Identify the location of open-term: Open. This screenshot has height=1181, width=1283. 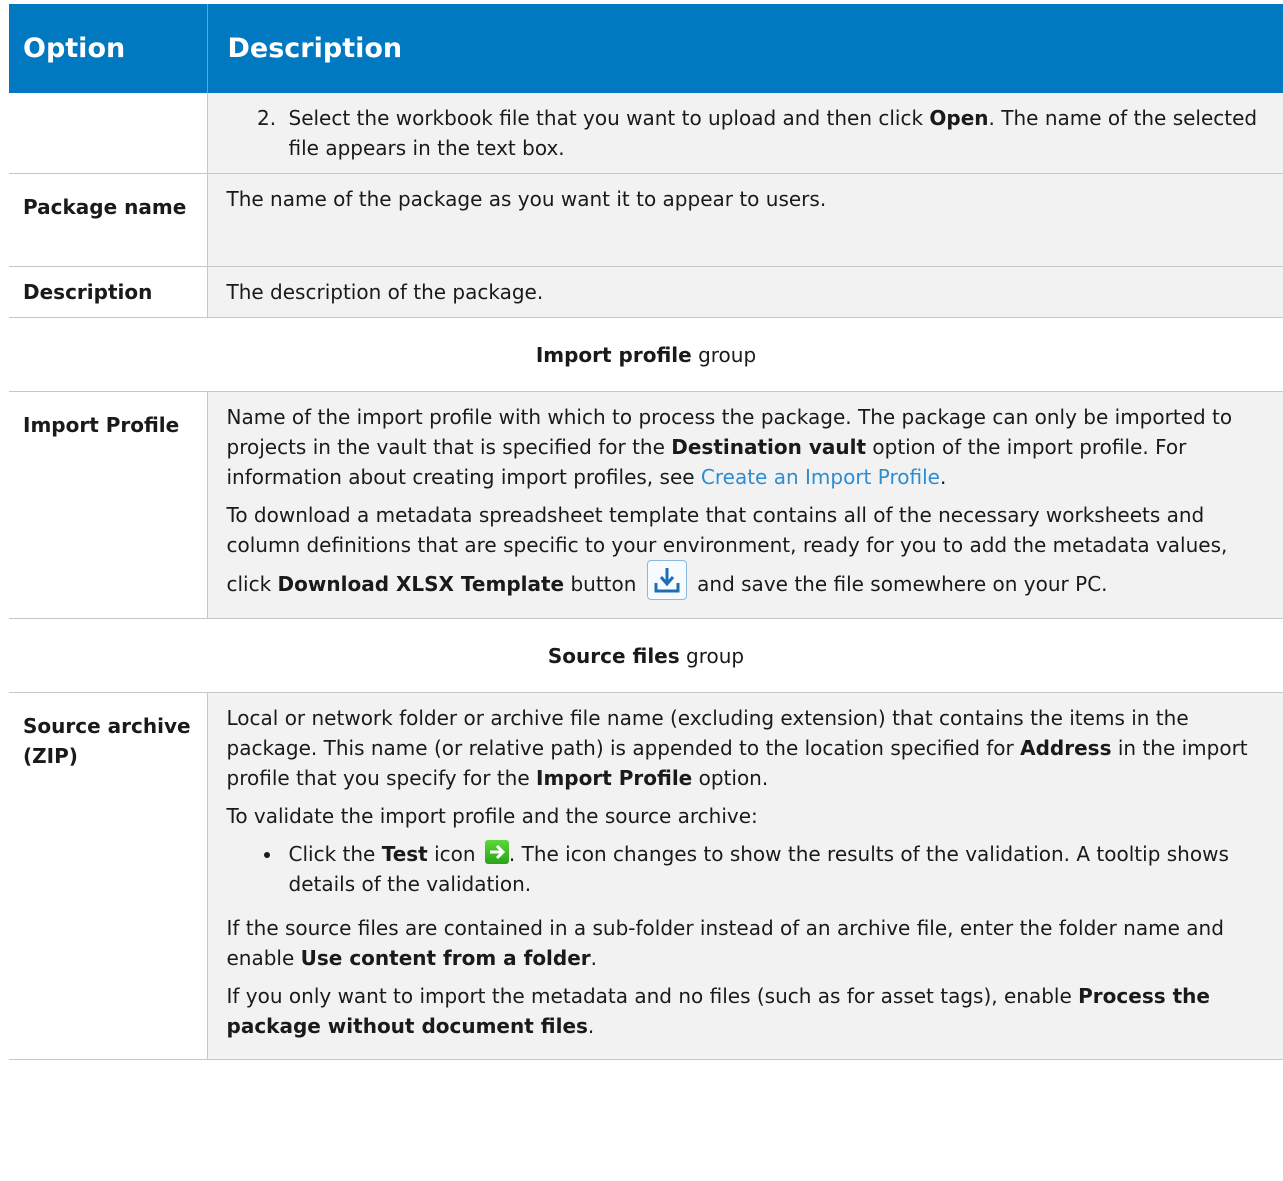
(959, 118).